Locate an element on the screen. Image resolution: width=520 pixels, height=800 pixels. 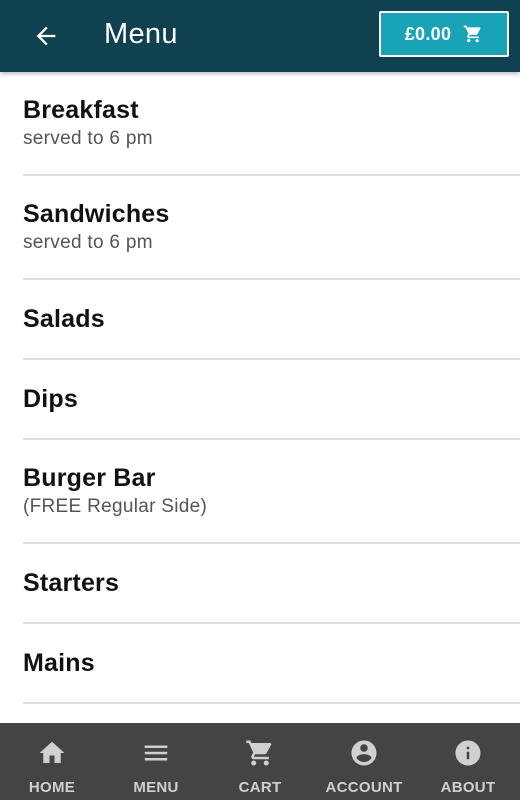
info-icon is located at coordinates (468, 753).